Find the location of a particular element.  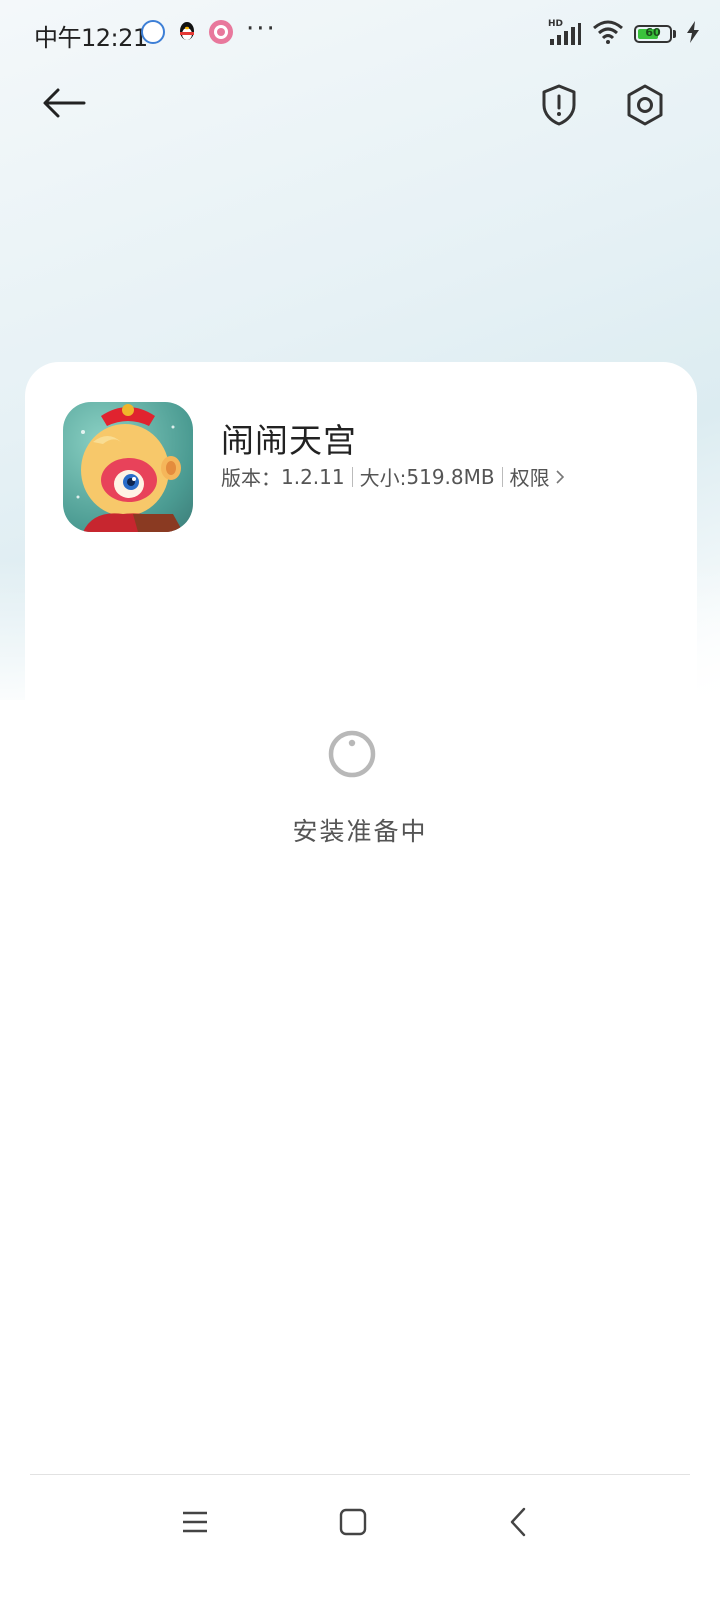

recent-apps-button is located at coordinates (195, 1522).